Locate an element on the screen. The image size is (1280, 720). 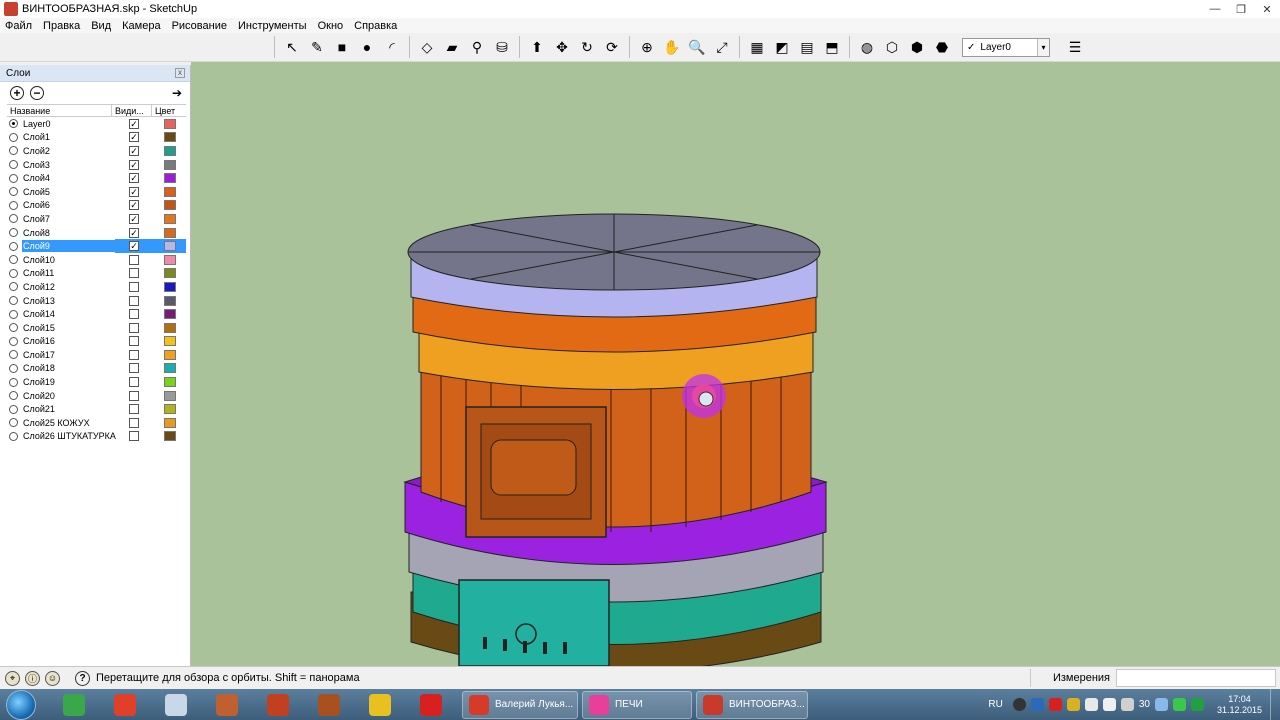
arc-icon: ◜ is located at coordinates (392, 47).